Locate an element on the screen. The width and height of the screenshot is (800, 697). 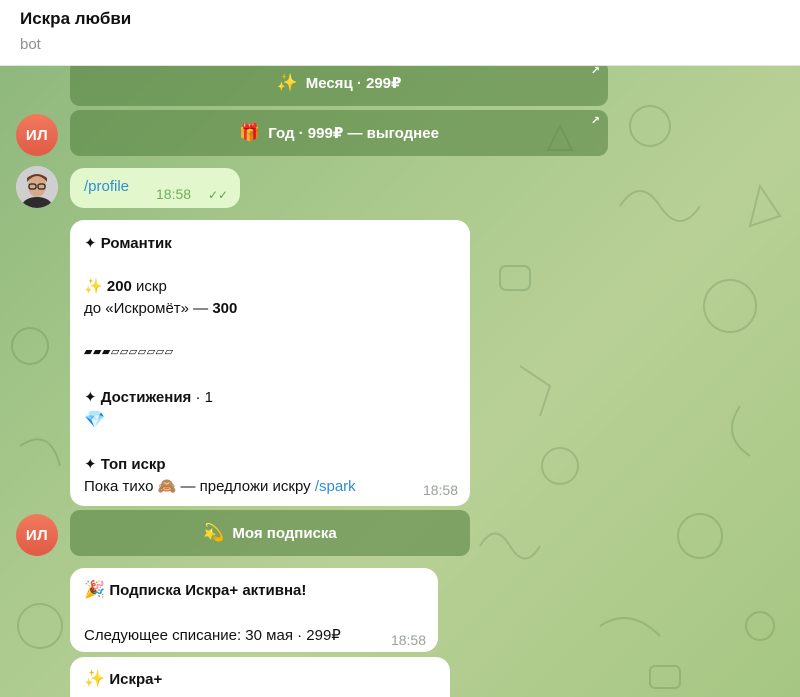
plan-year-button: 🎁 Год · 999₽ — выгоднее ↗ is located at coordinates (339, 133).